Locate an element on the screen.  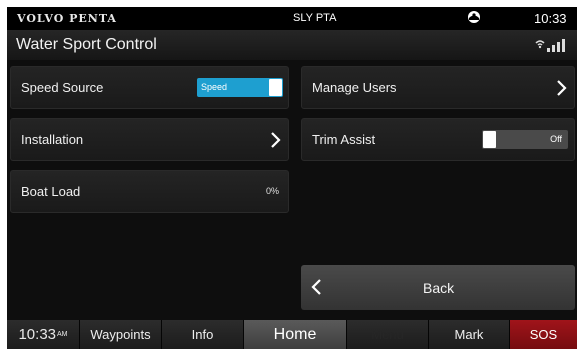
installation-label: Installation is located at coordinates (52, 139).